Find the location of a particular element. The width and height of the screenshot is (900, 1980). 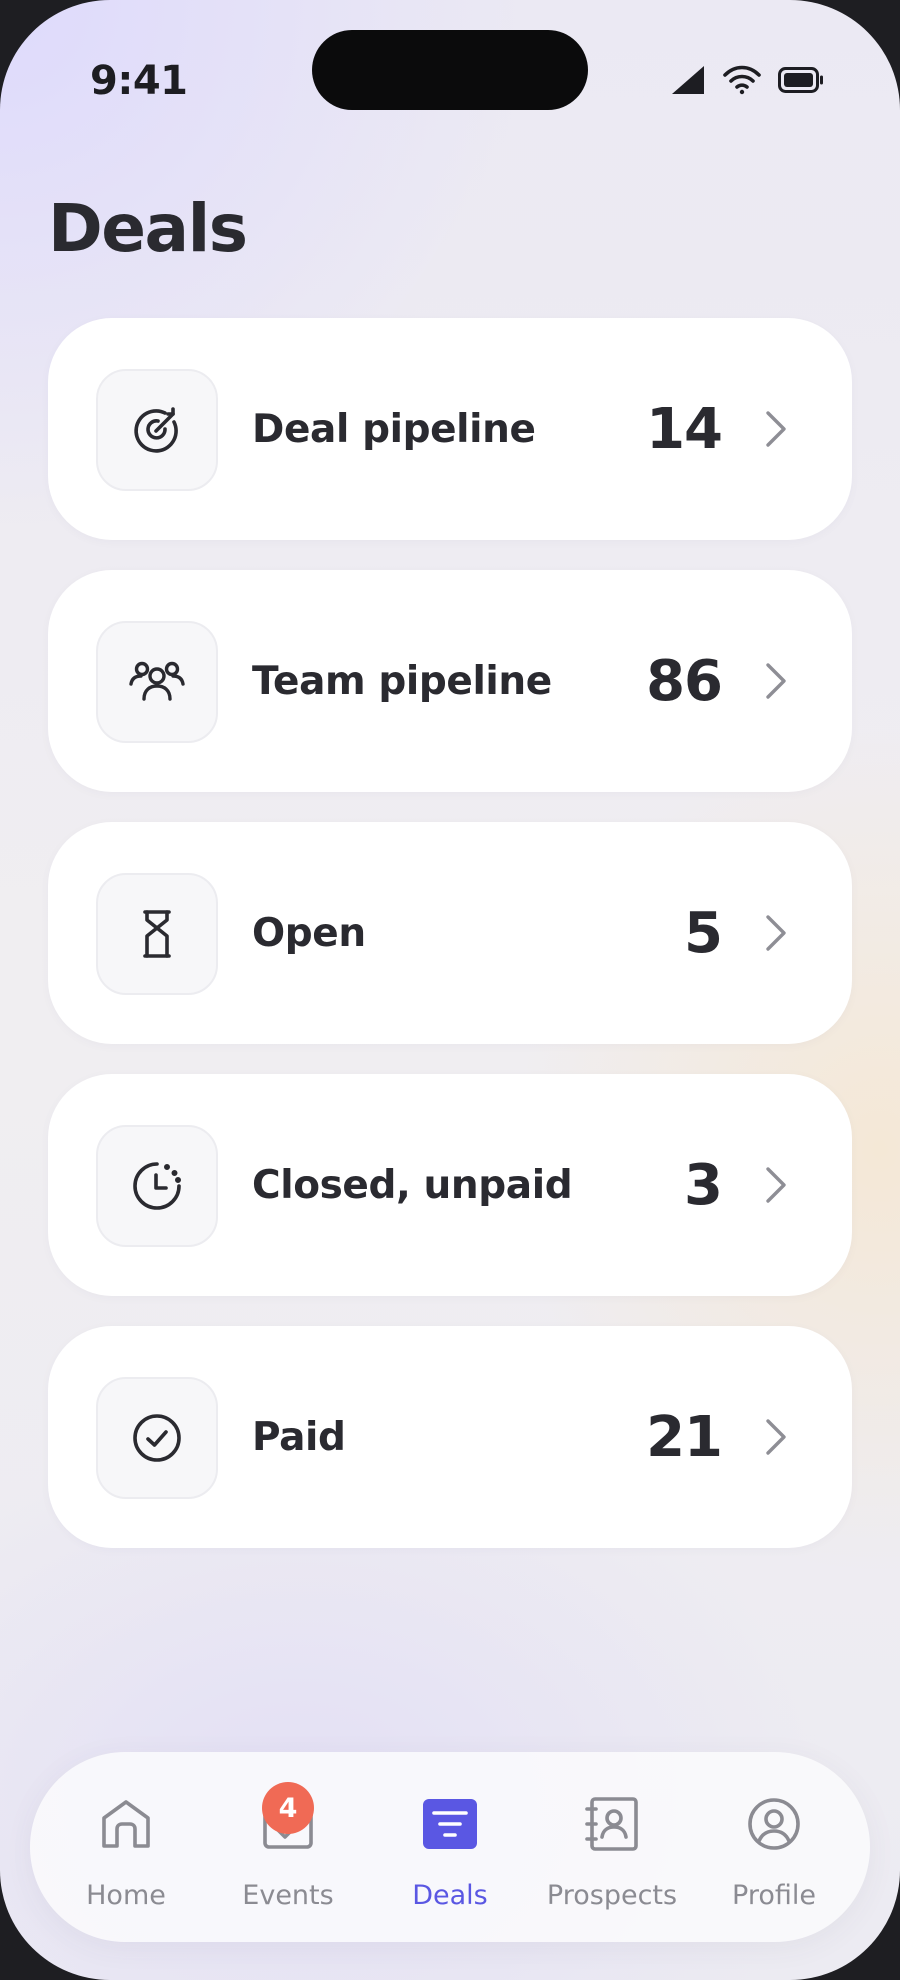

deal-pipeline-card: Deal pipeline 14 is located at coordinates (450, 429).